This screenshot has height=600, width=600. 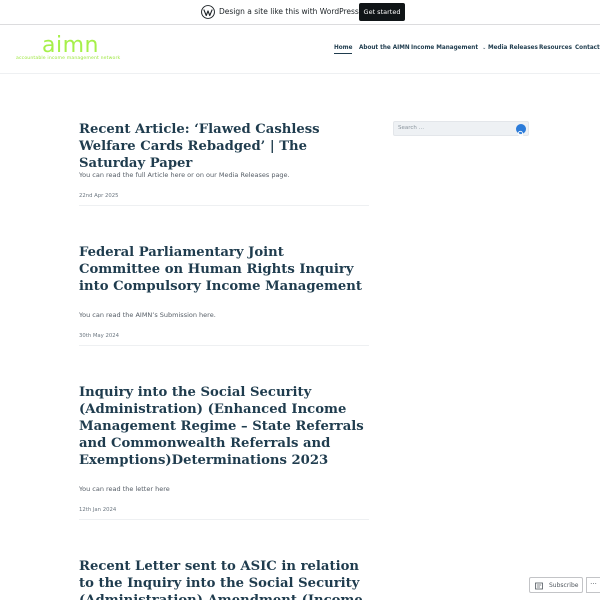 What do you see at coordinates (564, 585) in the screenshot?
I see `subscribe-label: Subscribe` at bounding box center [564, 585].